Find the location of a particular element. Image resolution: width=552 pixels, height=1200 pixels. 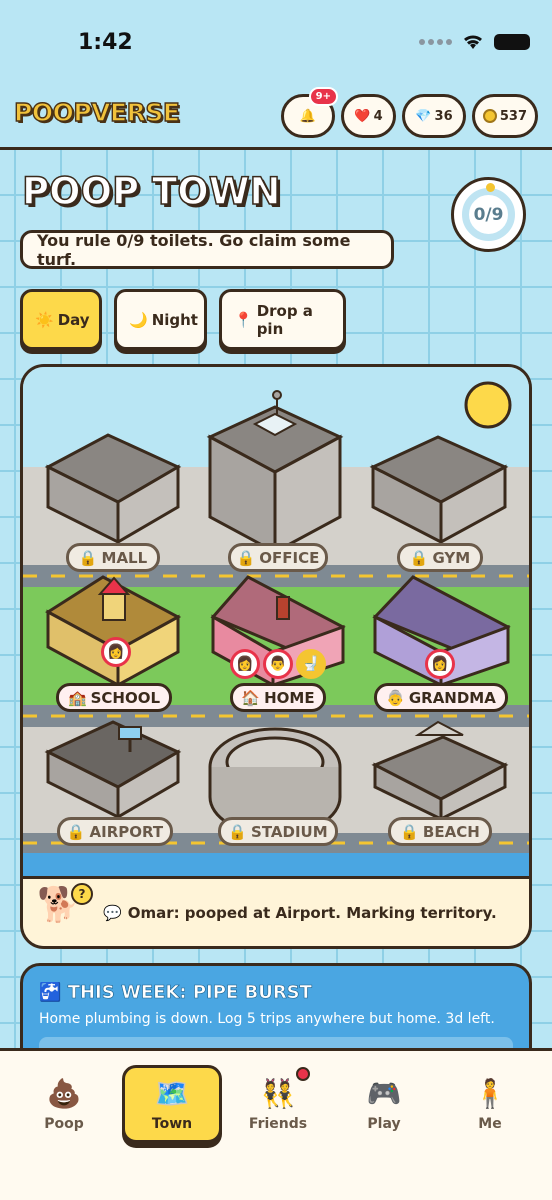

progress-value: 0/9 is located at coordinates (488, 214).